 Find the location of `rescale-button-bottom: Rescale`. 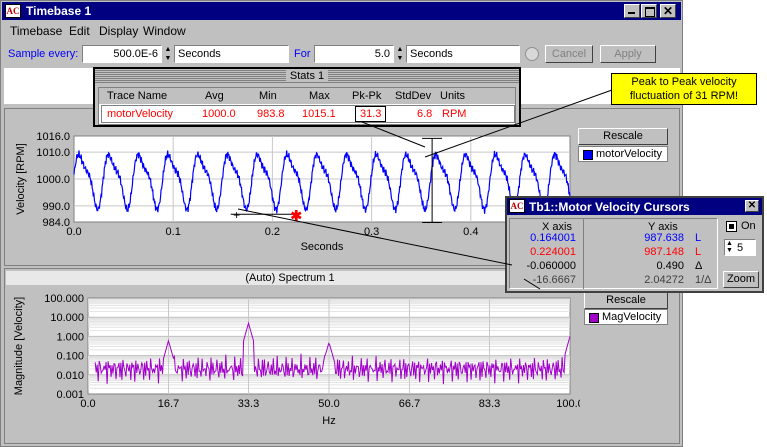

rescale-button-bottom: Rescale is located at coordinates (626, 300).